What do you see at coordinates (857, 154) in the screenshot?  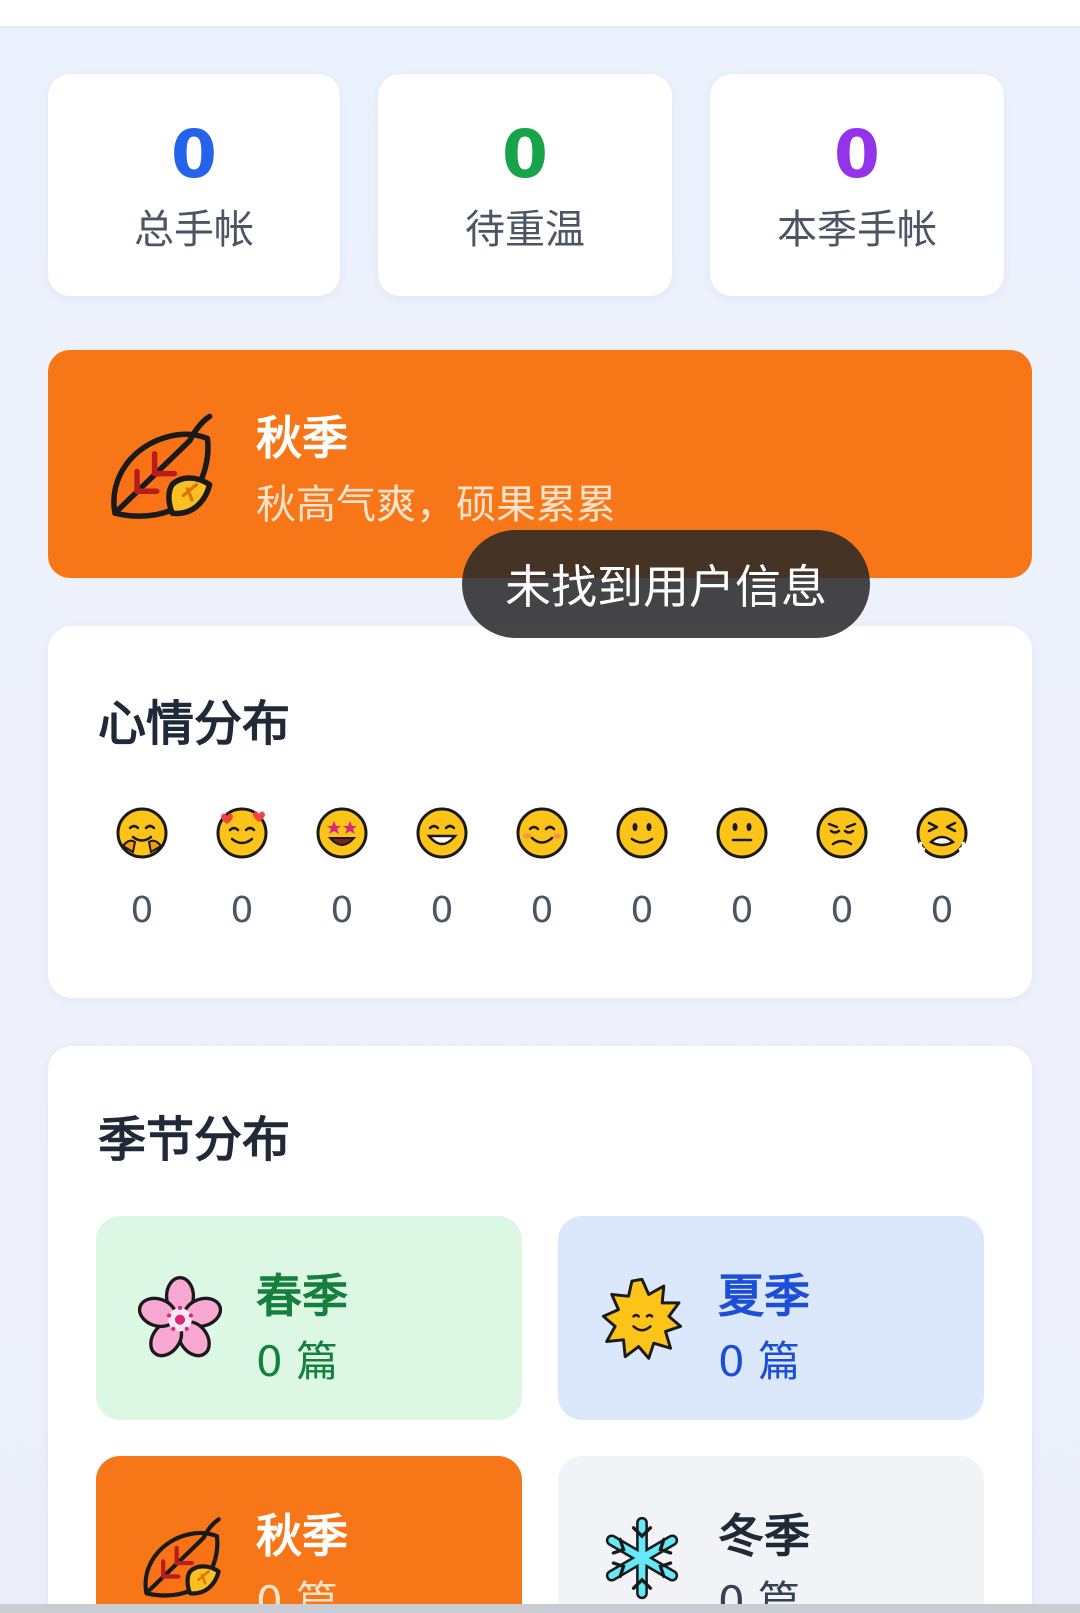 I see `stat-value-season: 0` at bounding box center [857, 154].